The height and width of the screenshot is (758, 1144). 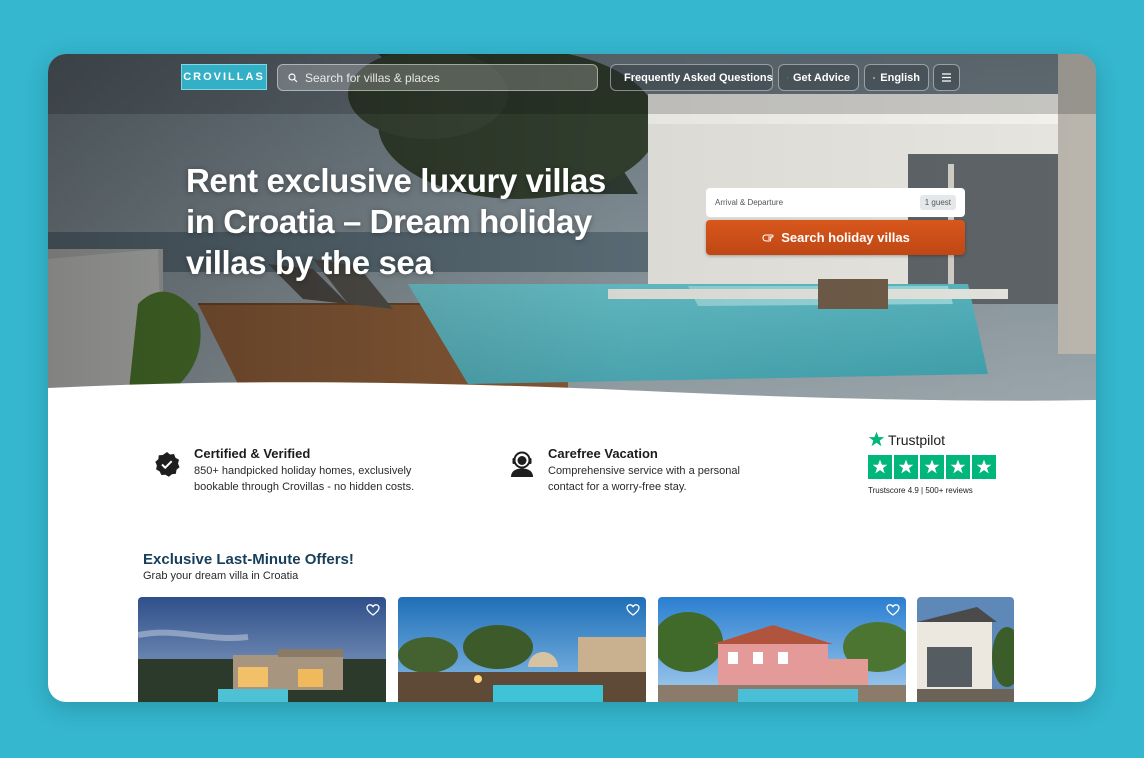 I want to click on search-bar, so click(x=437, y=77).